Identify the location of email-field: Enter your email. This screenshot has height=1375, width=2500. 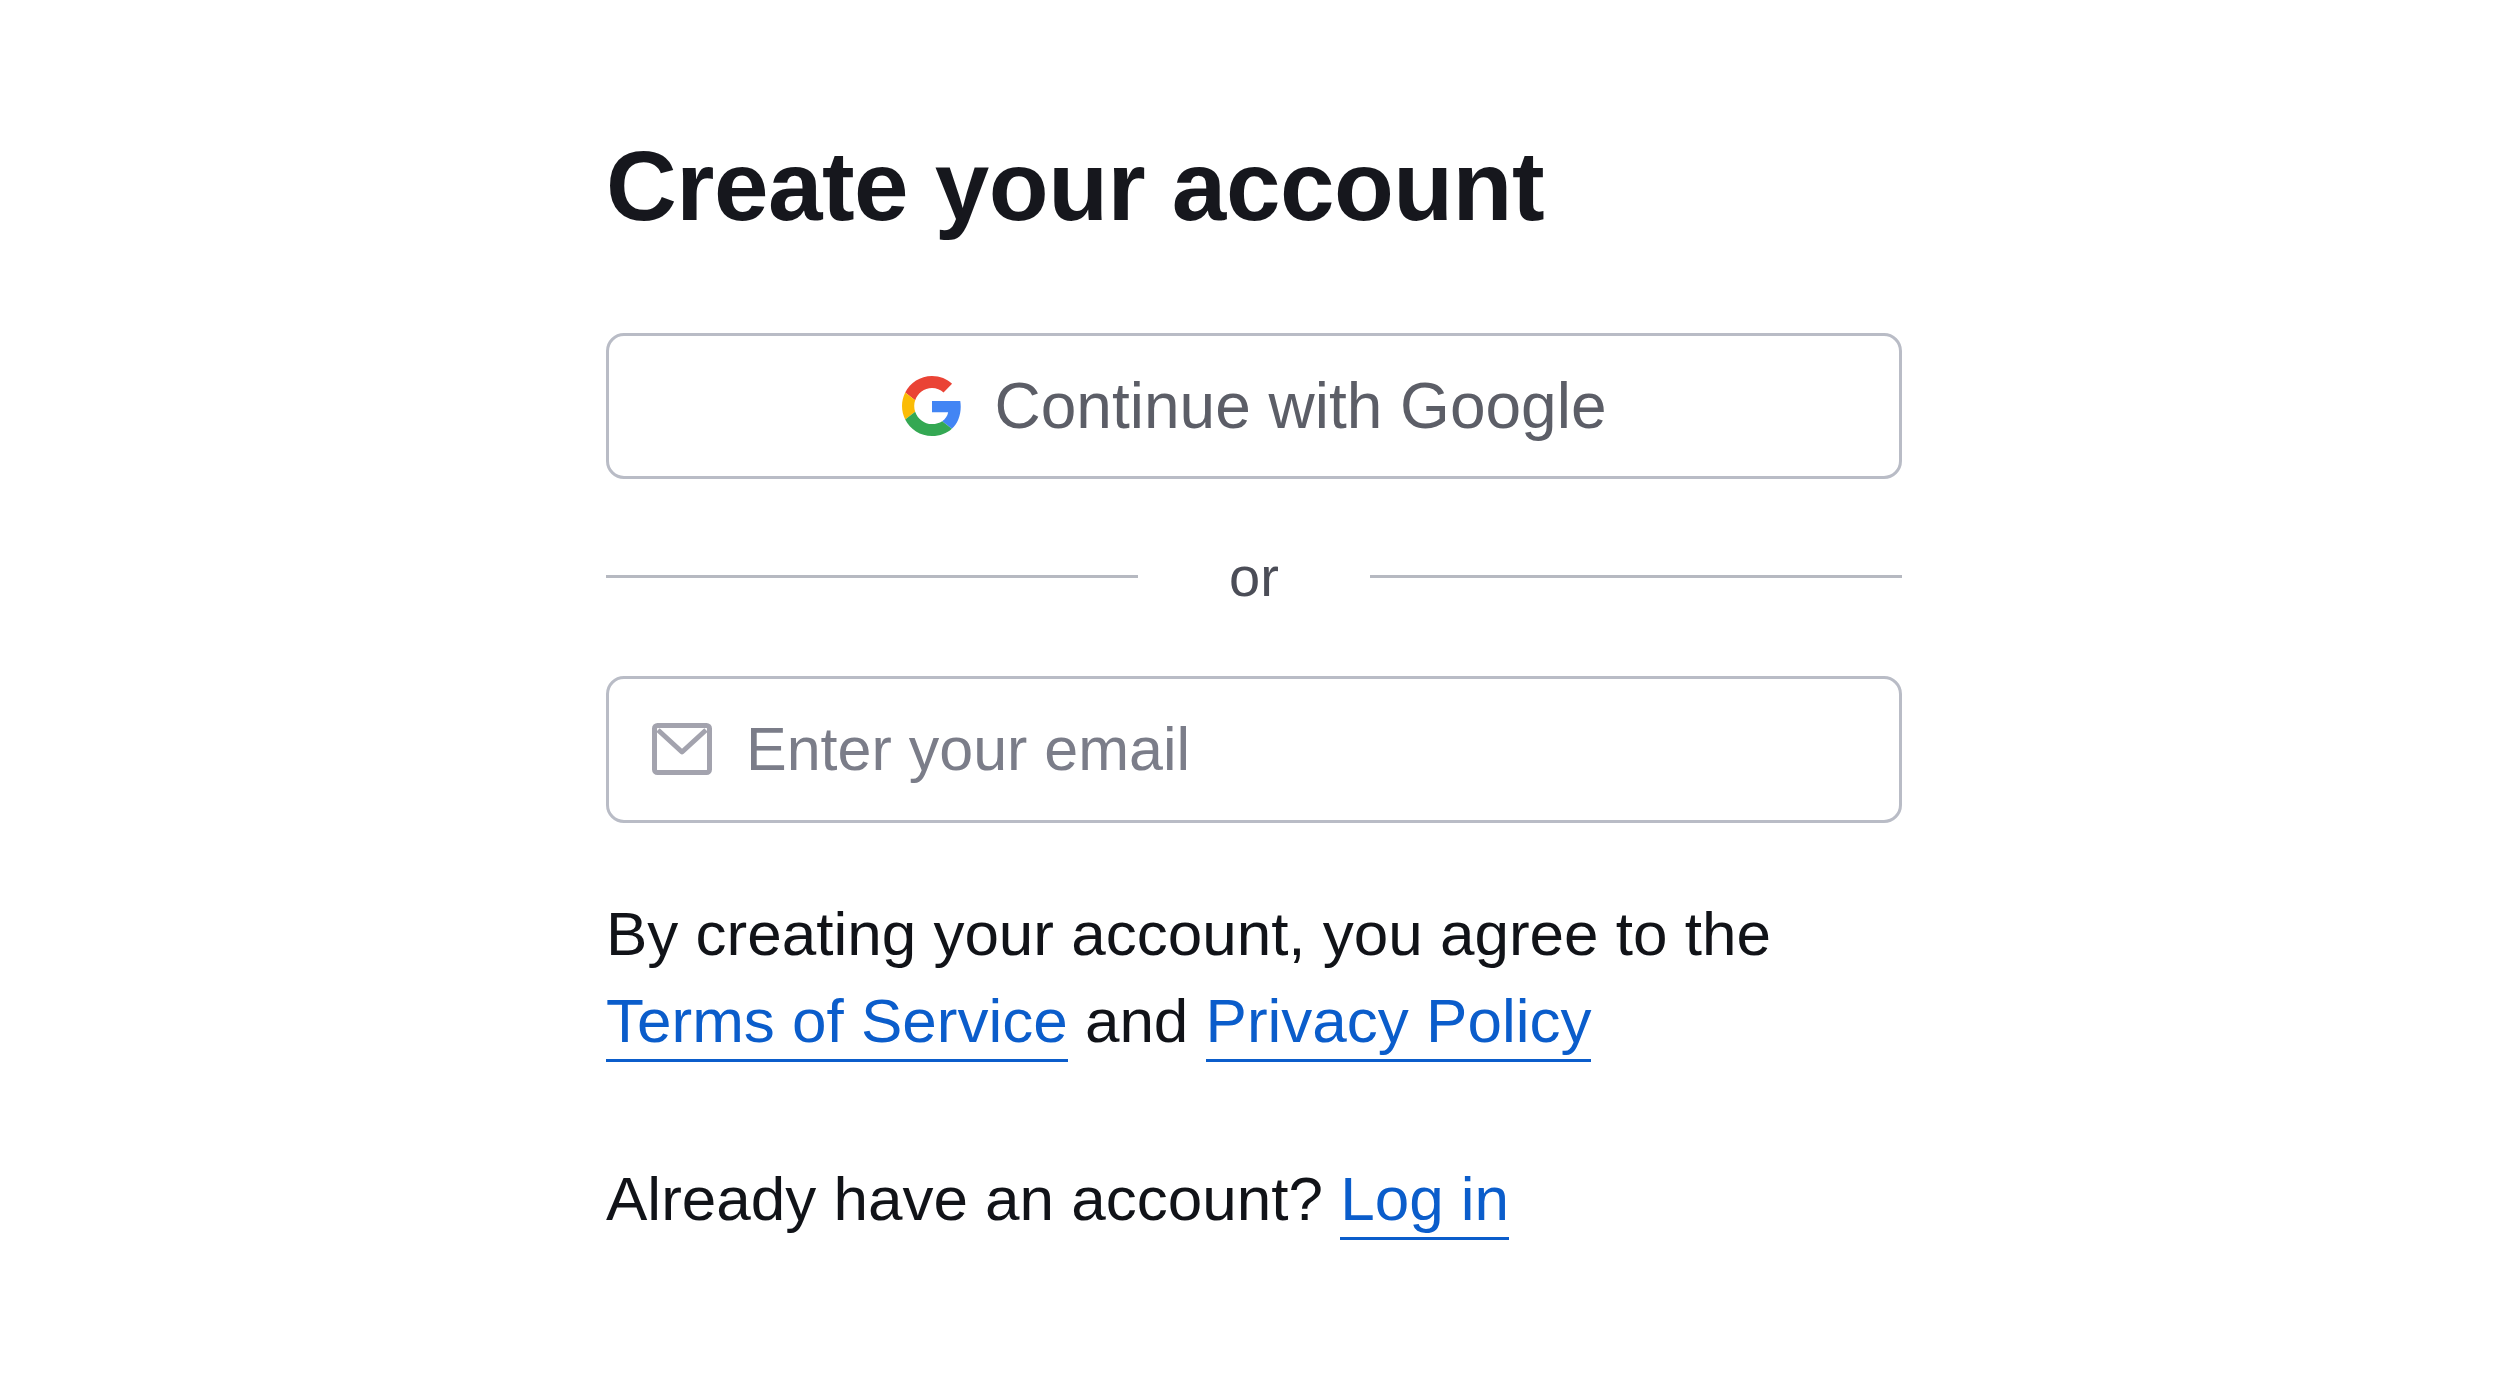
(1254, 749).